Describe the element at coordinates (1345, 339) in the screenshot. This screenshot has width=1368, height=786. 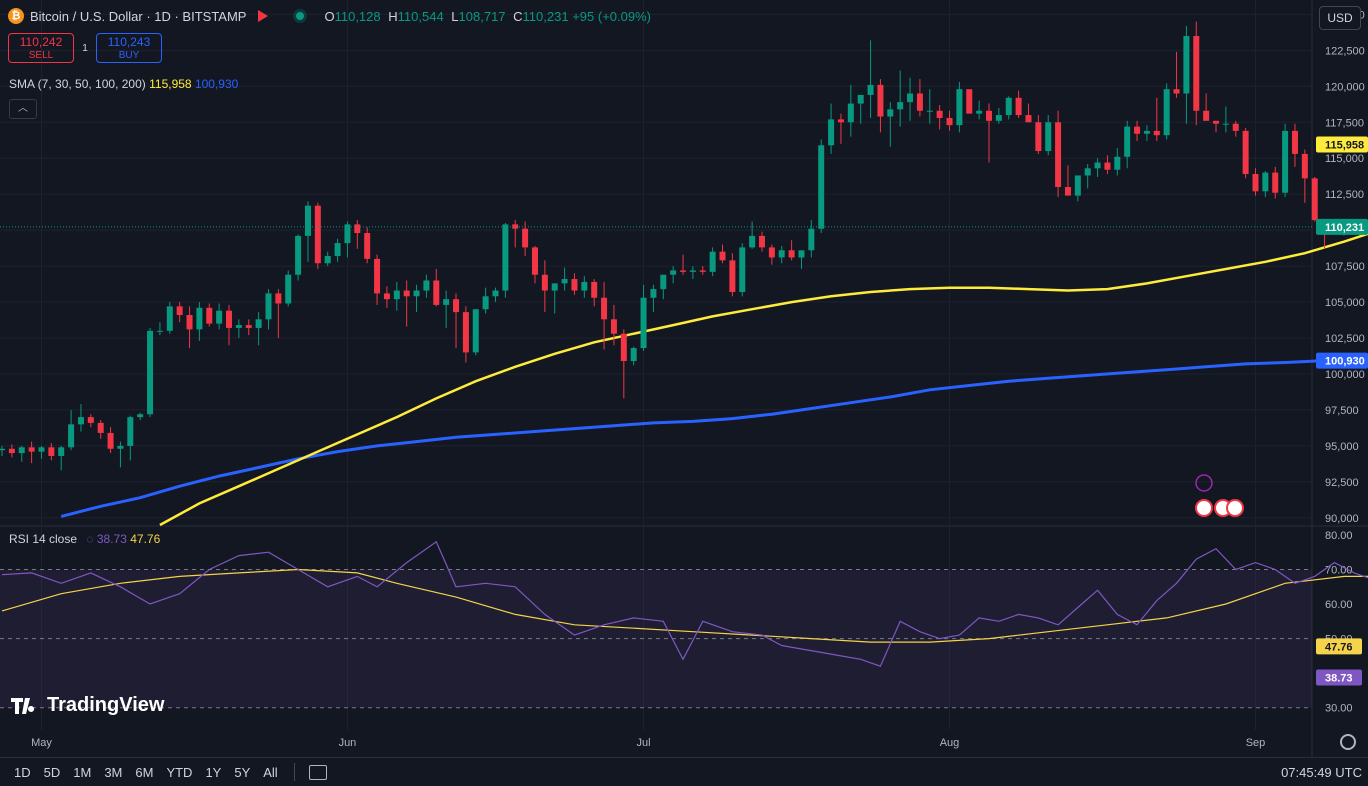
I see `price-tick-label: 102,500` at that location.